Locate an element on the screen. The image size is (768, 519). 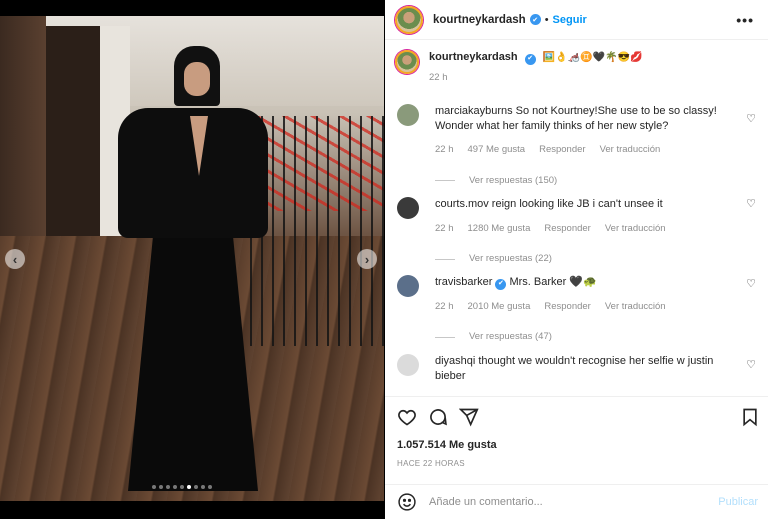
comment-icon is located at coordinates (438, 417).